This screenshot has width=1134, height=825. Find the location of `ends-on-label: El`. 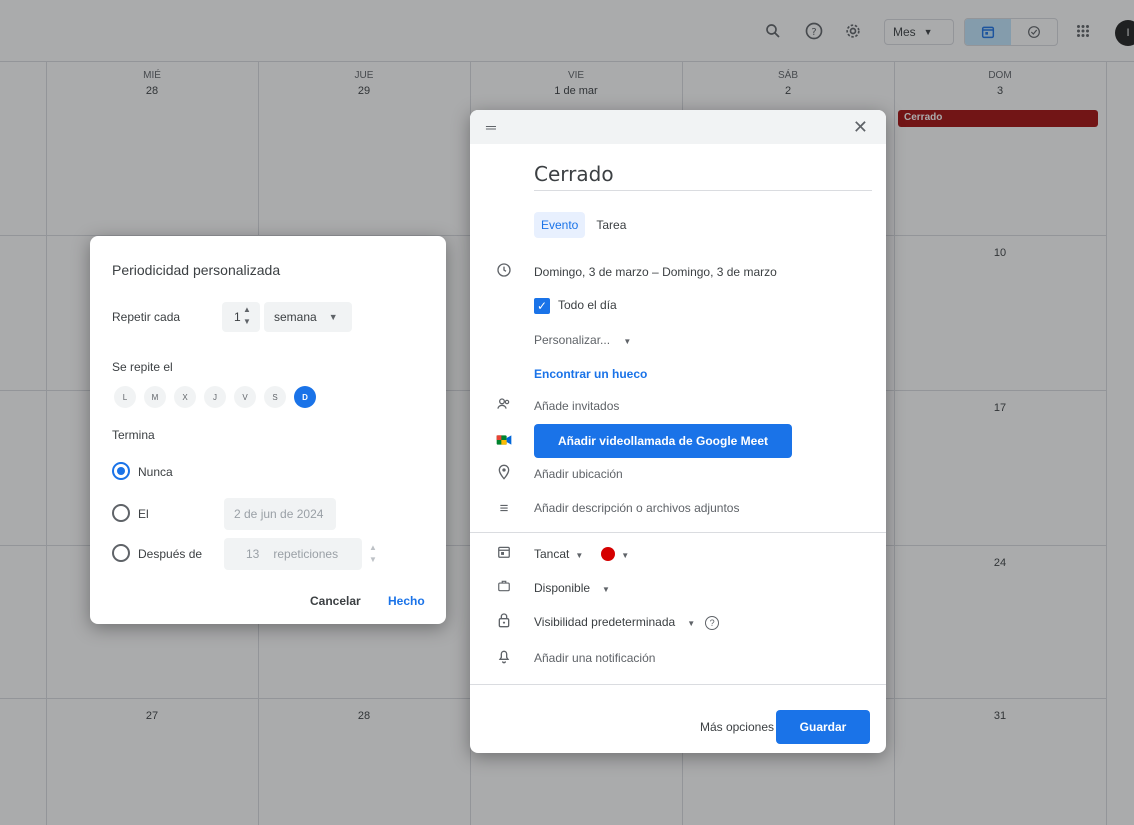

ends-on-label: El is located at coordinates (143, 514).